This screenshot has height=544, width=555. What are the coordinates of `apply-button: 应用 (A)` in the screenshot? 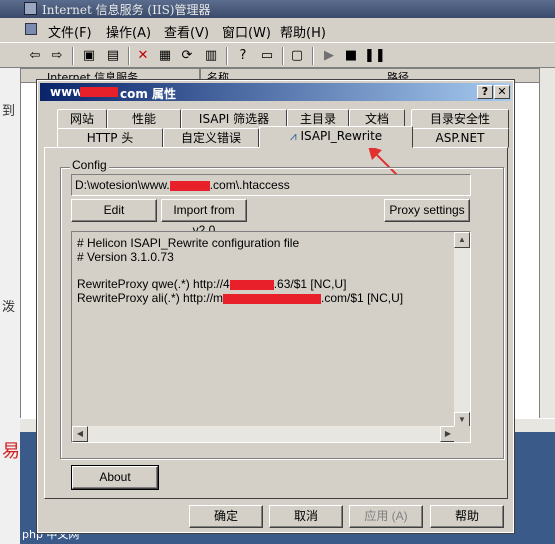 It's located at (386, 516).